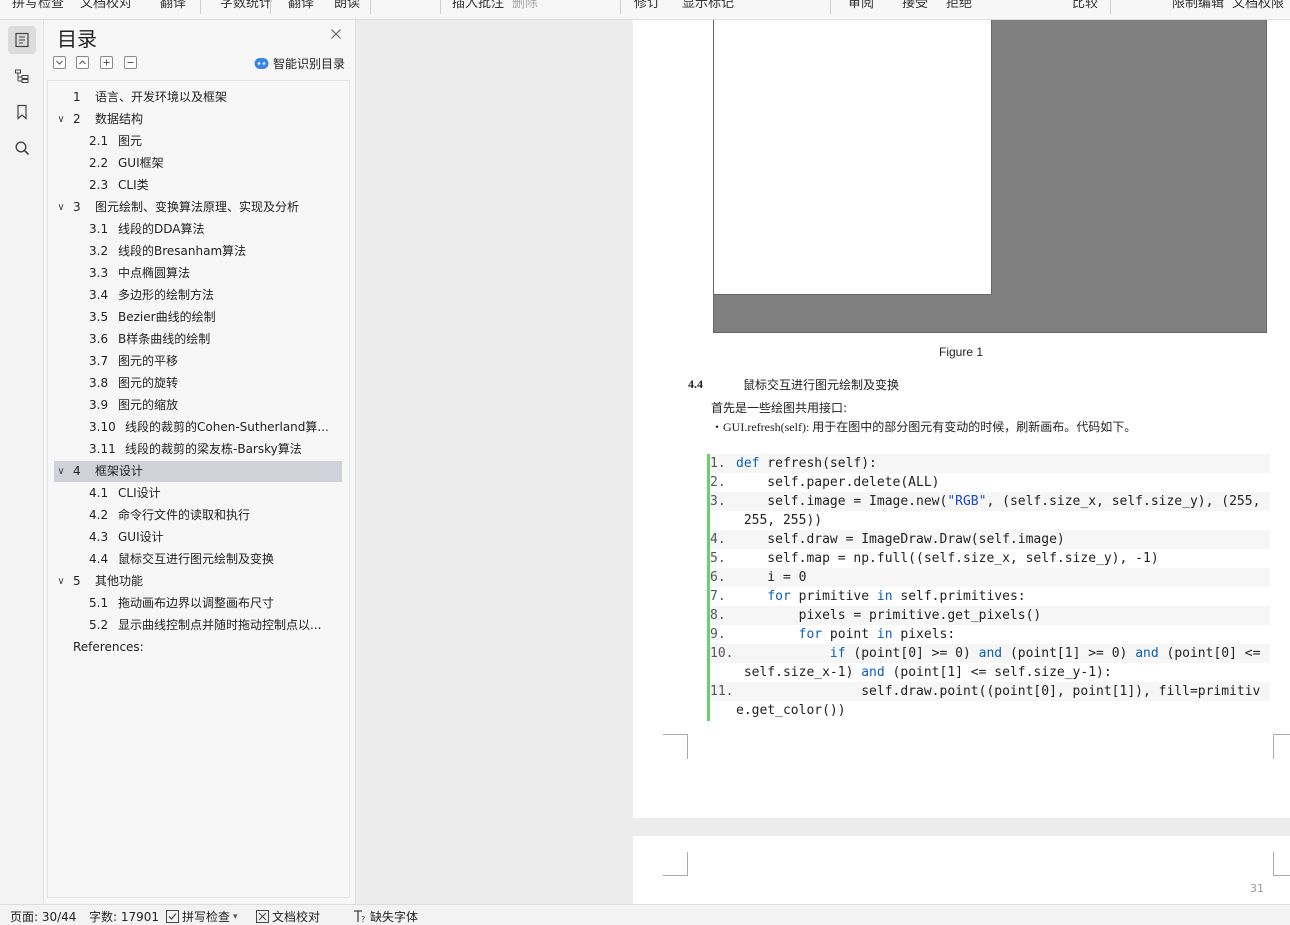 This screenshot has height=925, width=1290. What do you see at coordinates (299, 63) in the screenshot?
I see `smart-toc-button: 智能识别目录` at bounding box center [299, 63].